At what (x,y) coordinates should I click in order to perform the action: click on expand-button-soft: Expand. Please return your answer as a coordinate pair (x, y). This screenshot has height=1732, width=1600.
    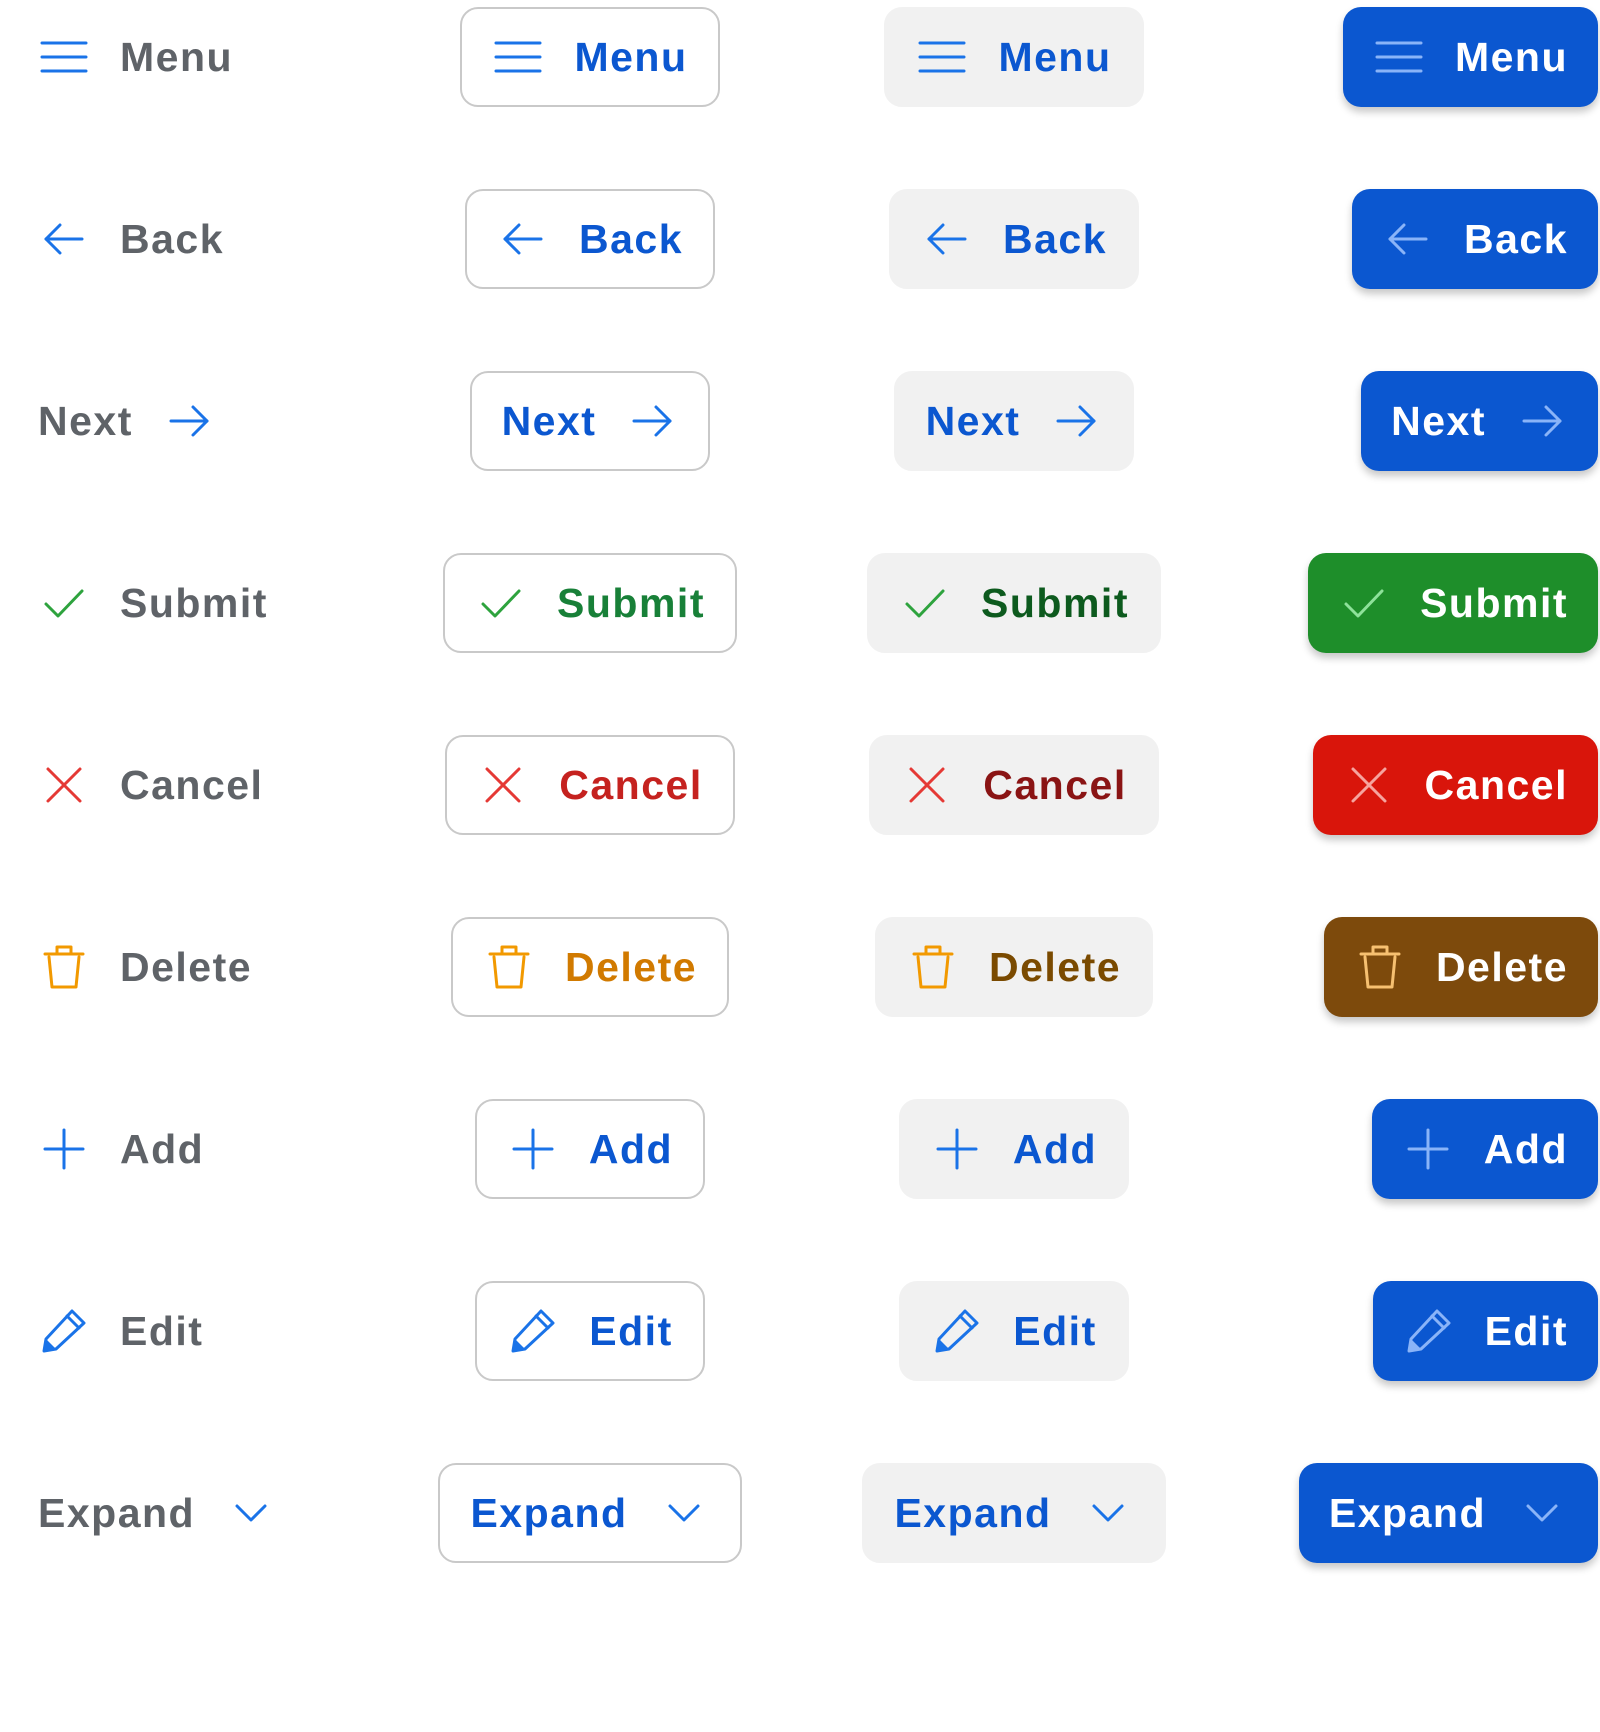
    Looking at the image, I should click on (1014, 1513).